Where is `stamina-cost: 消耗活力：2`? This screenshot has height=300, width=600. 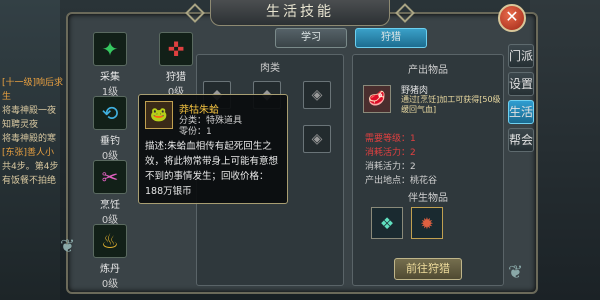 stamina-cost: 消耗活力：2 is located at coordinates (390, 167).